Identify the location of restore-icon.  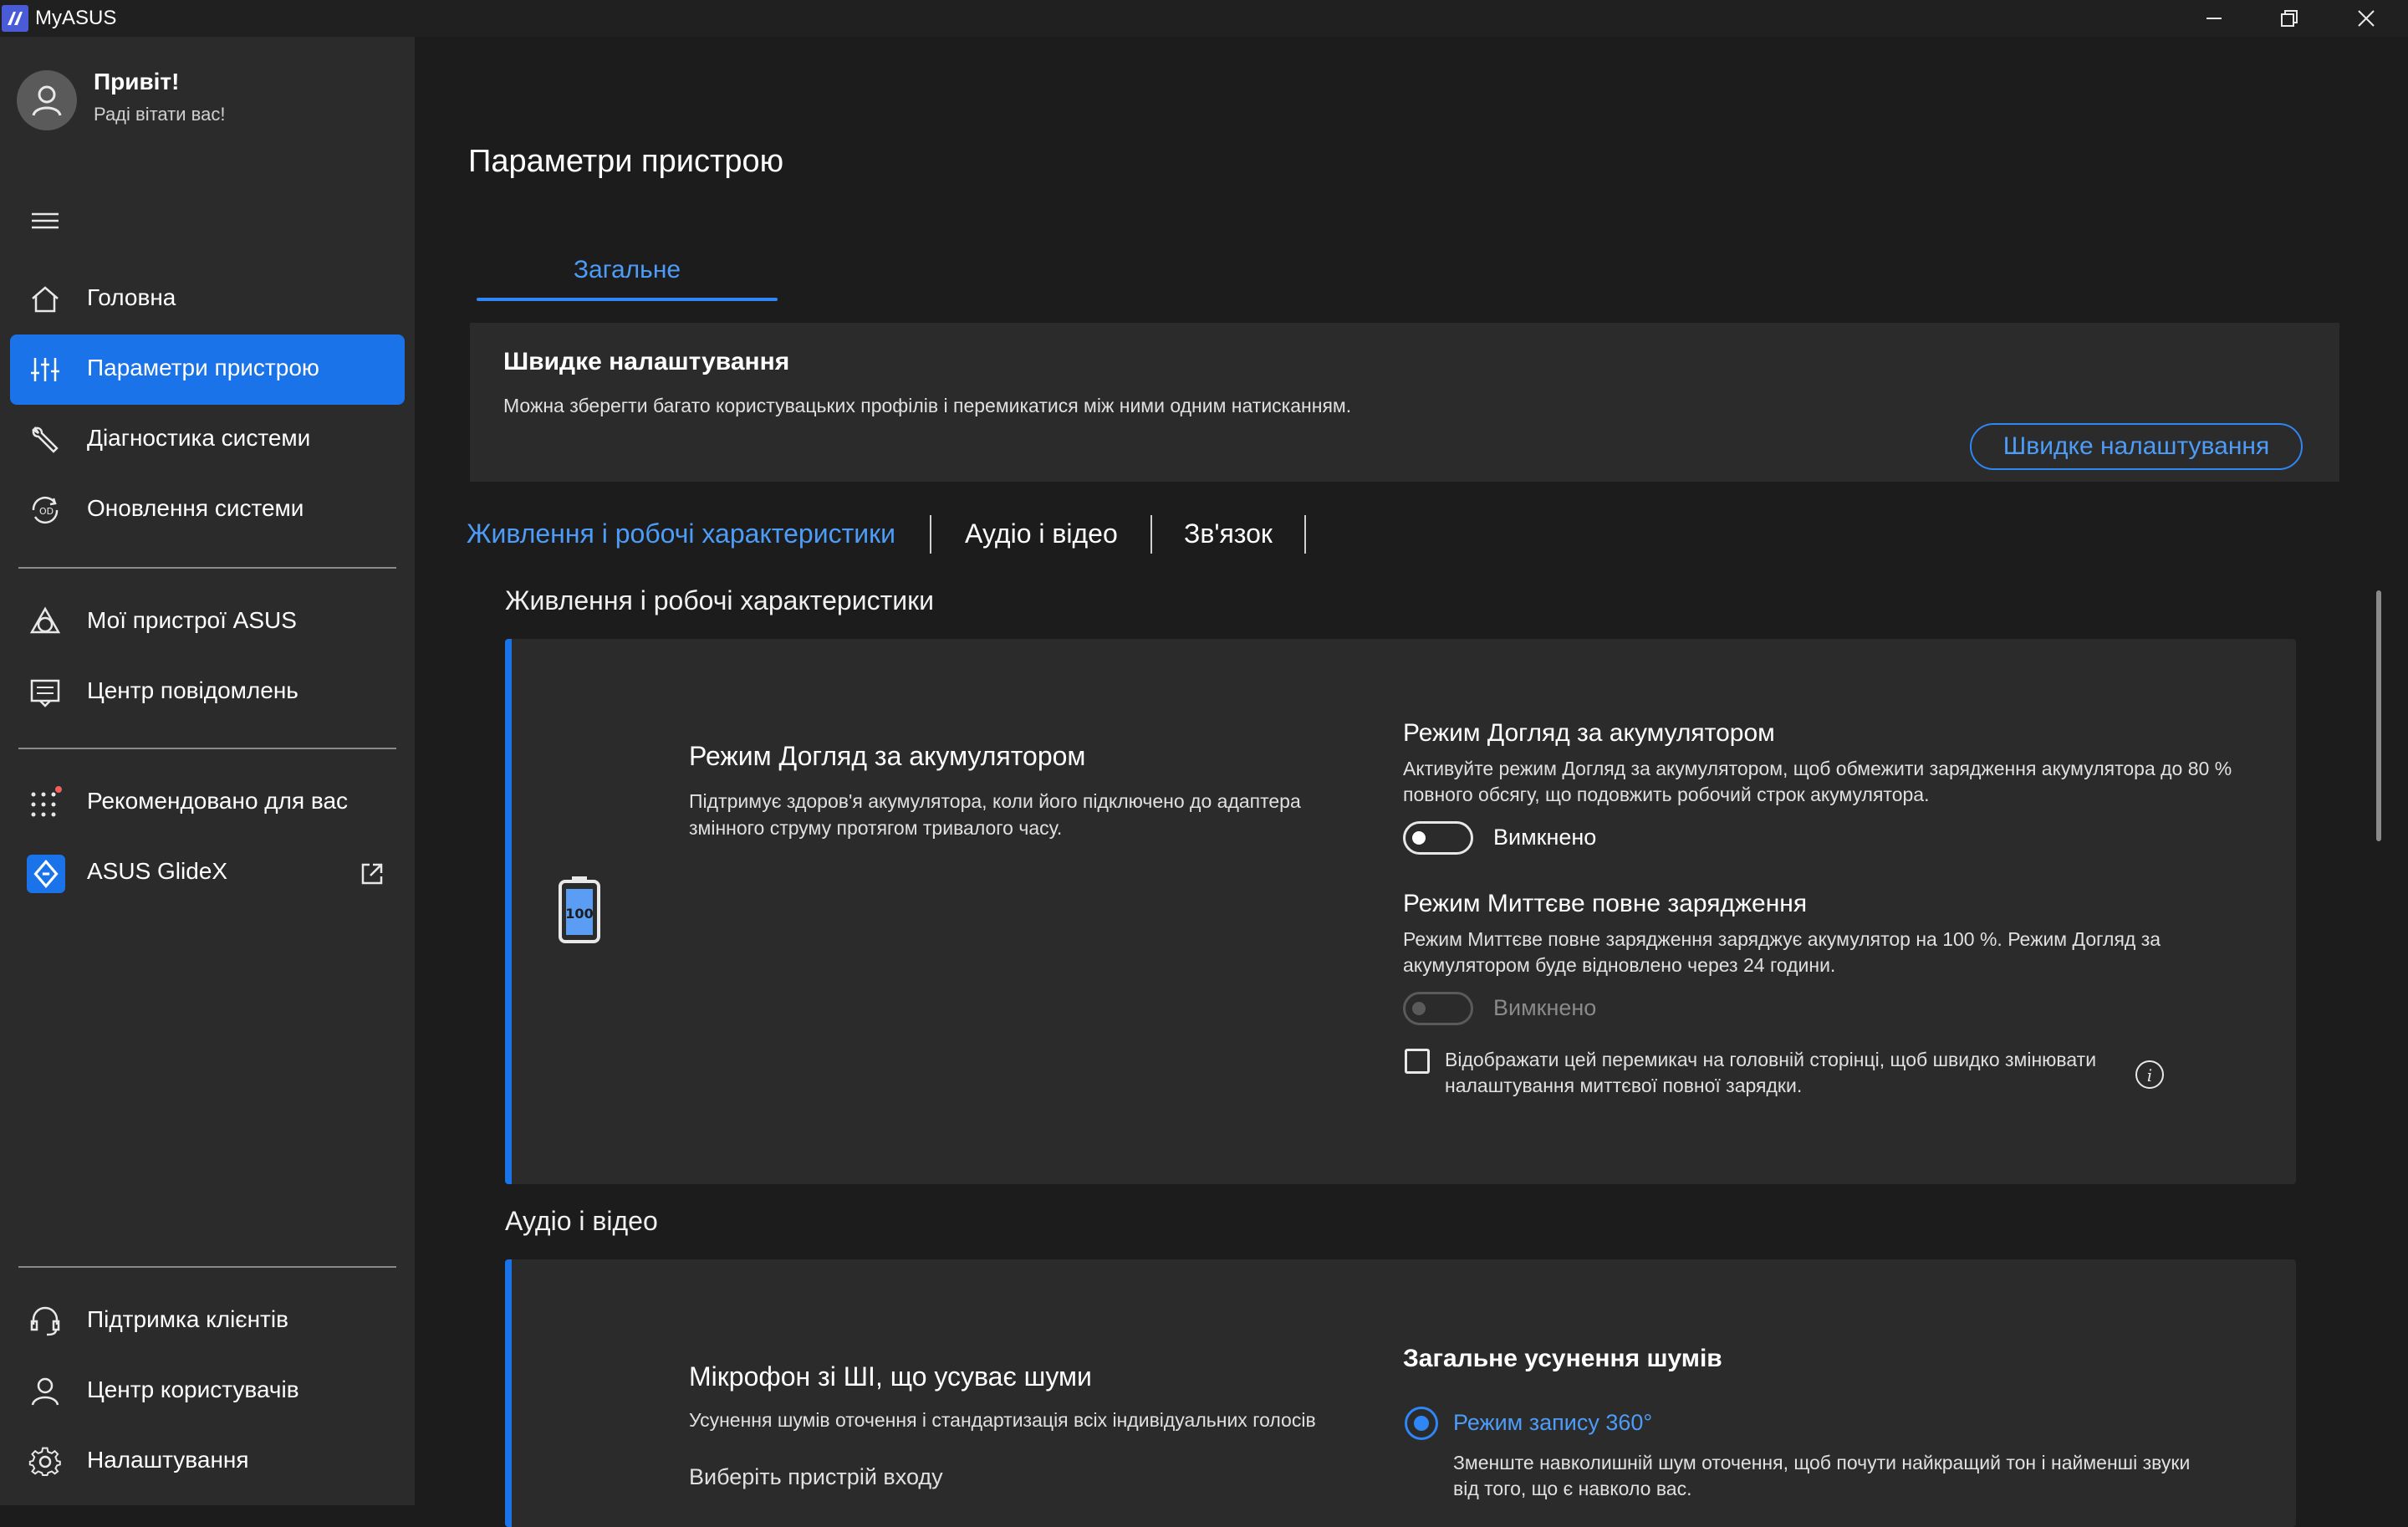
(2289, 19).